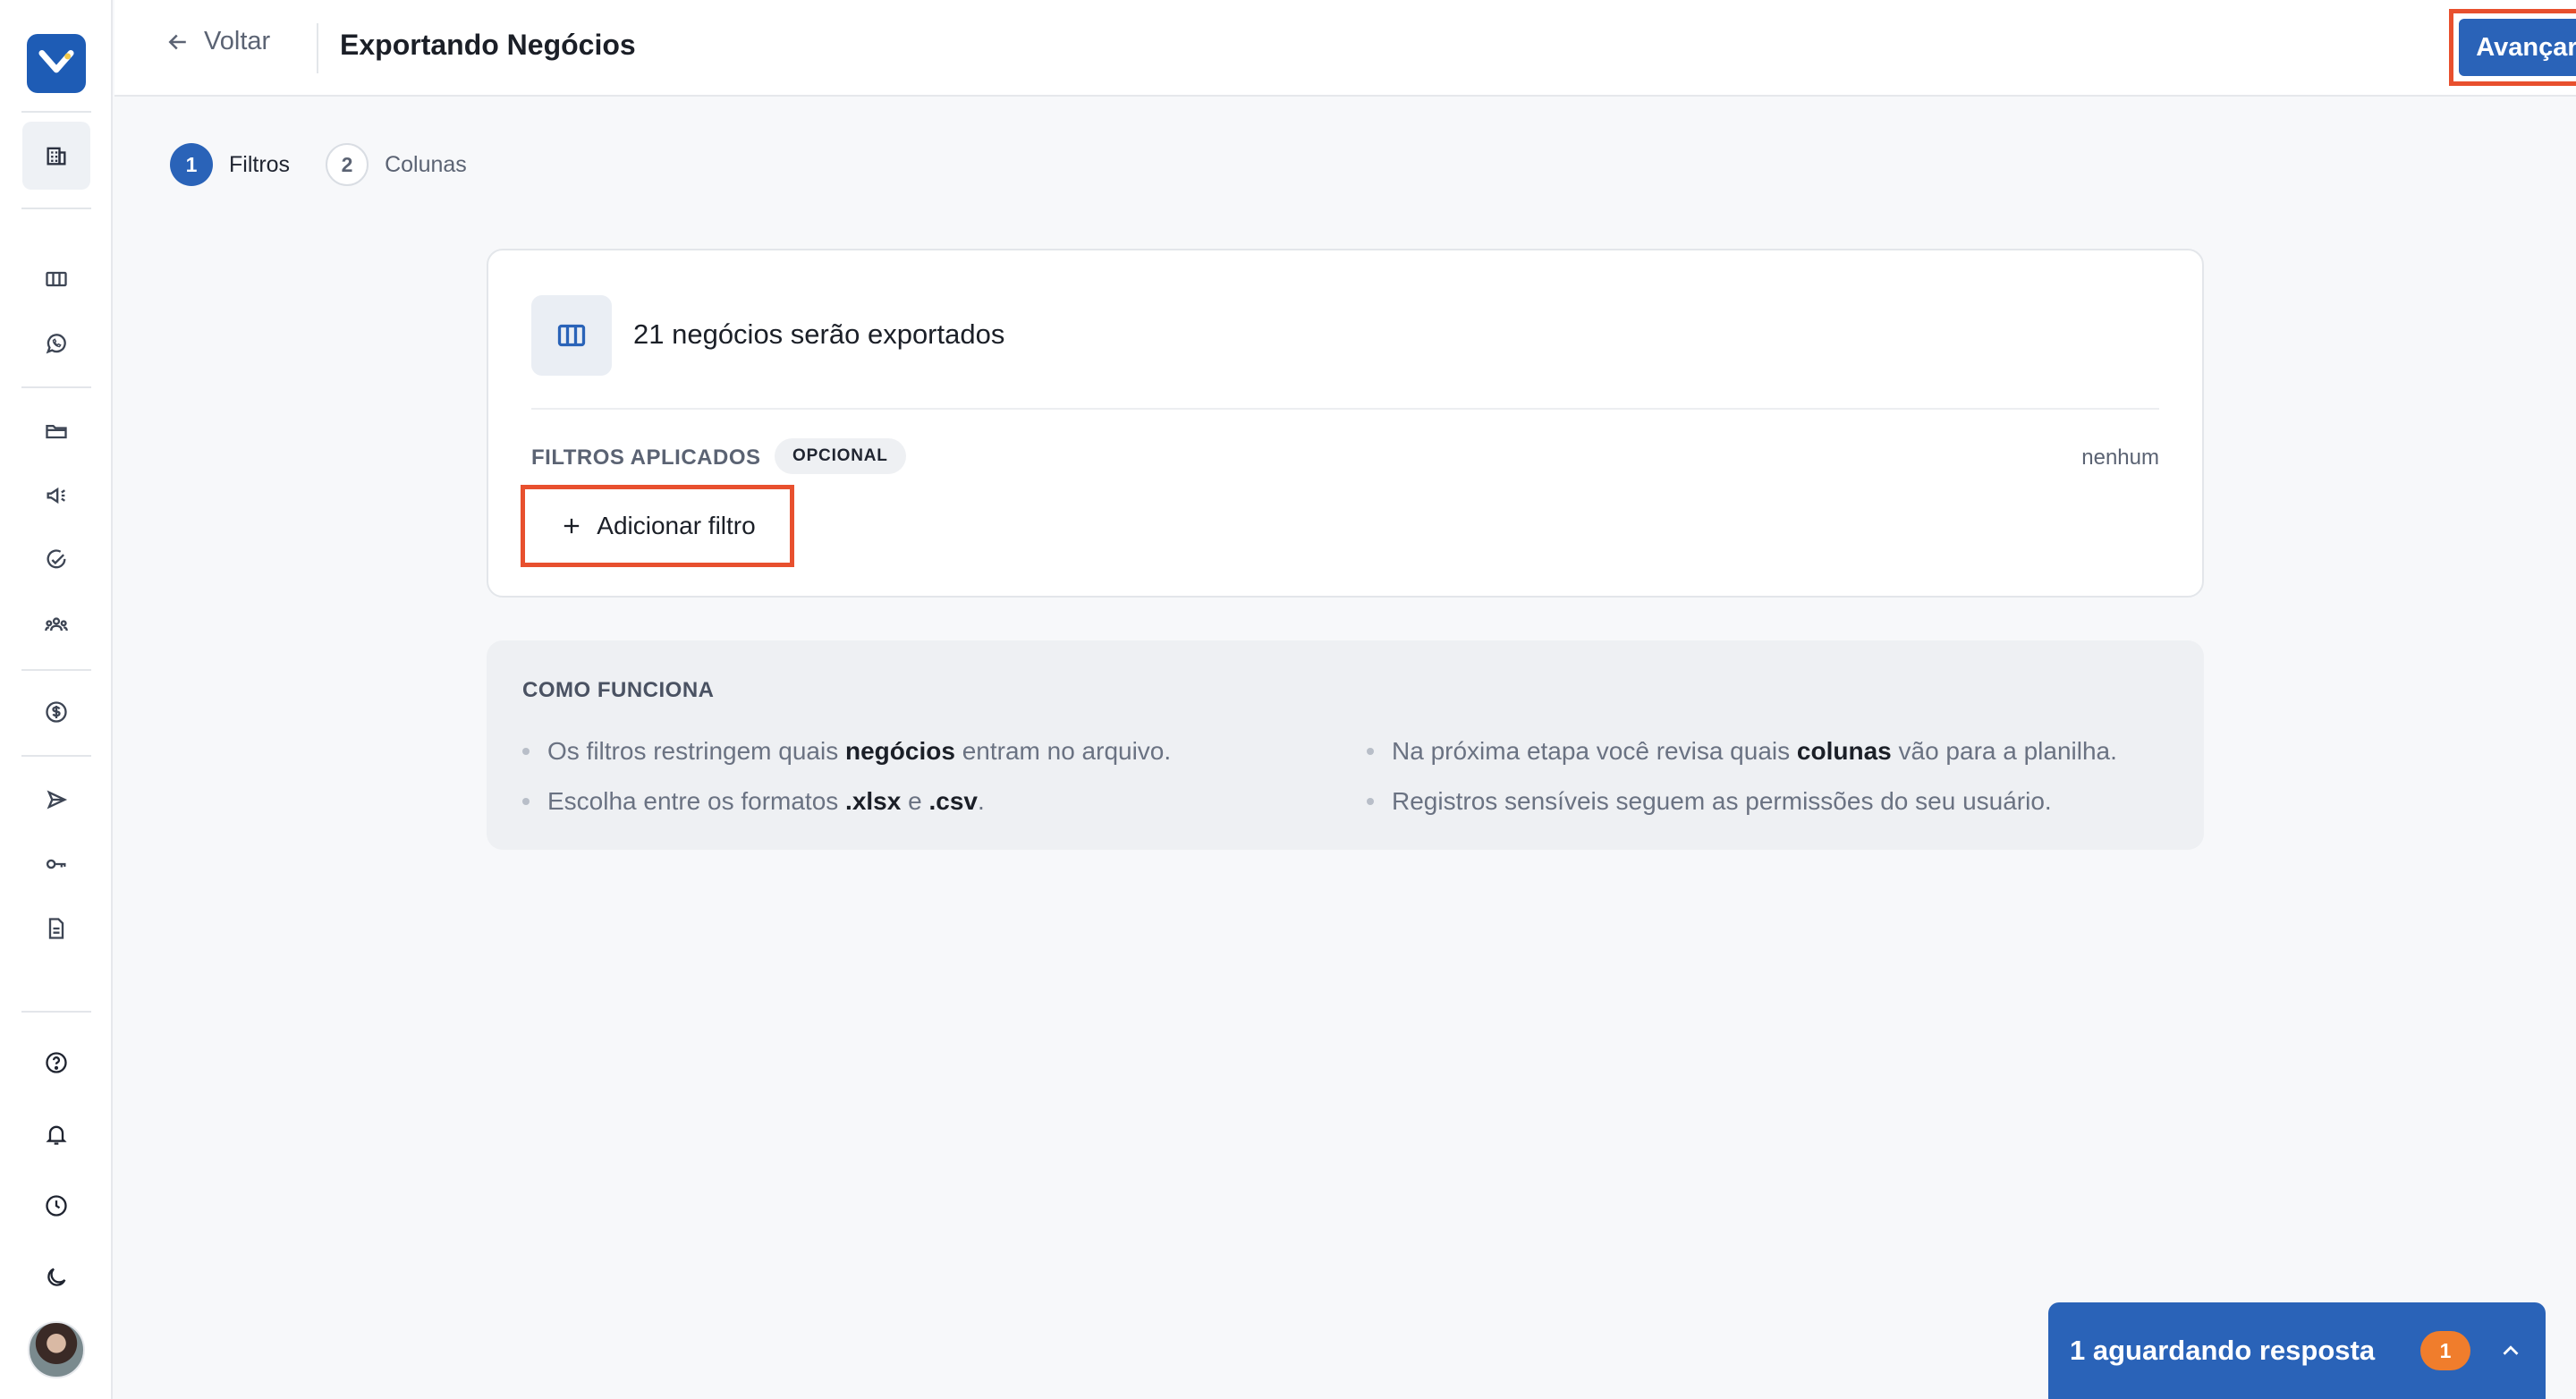  What do you see at coordinates (1594, 751) in the screenshot?
I see `text: Na próxima etapa você revisa quais` at bounding box center [1594, 751].